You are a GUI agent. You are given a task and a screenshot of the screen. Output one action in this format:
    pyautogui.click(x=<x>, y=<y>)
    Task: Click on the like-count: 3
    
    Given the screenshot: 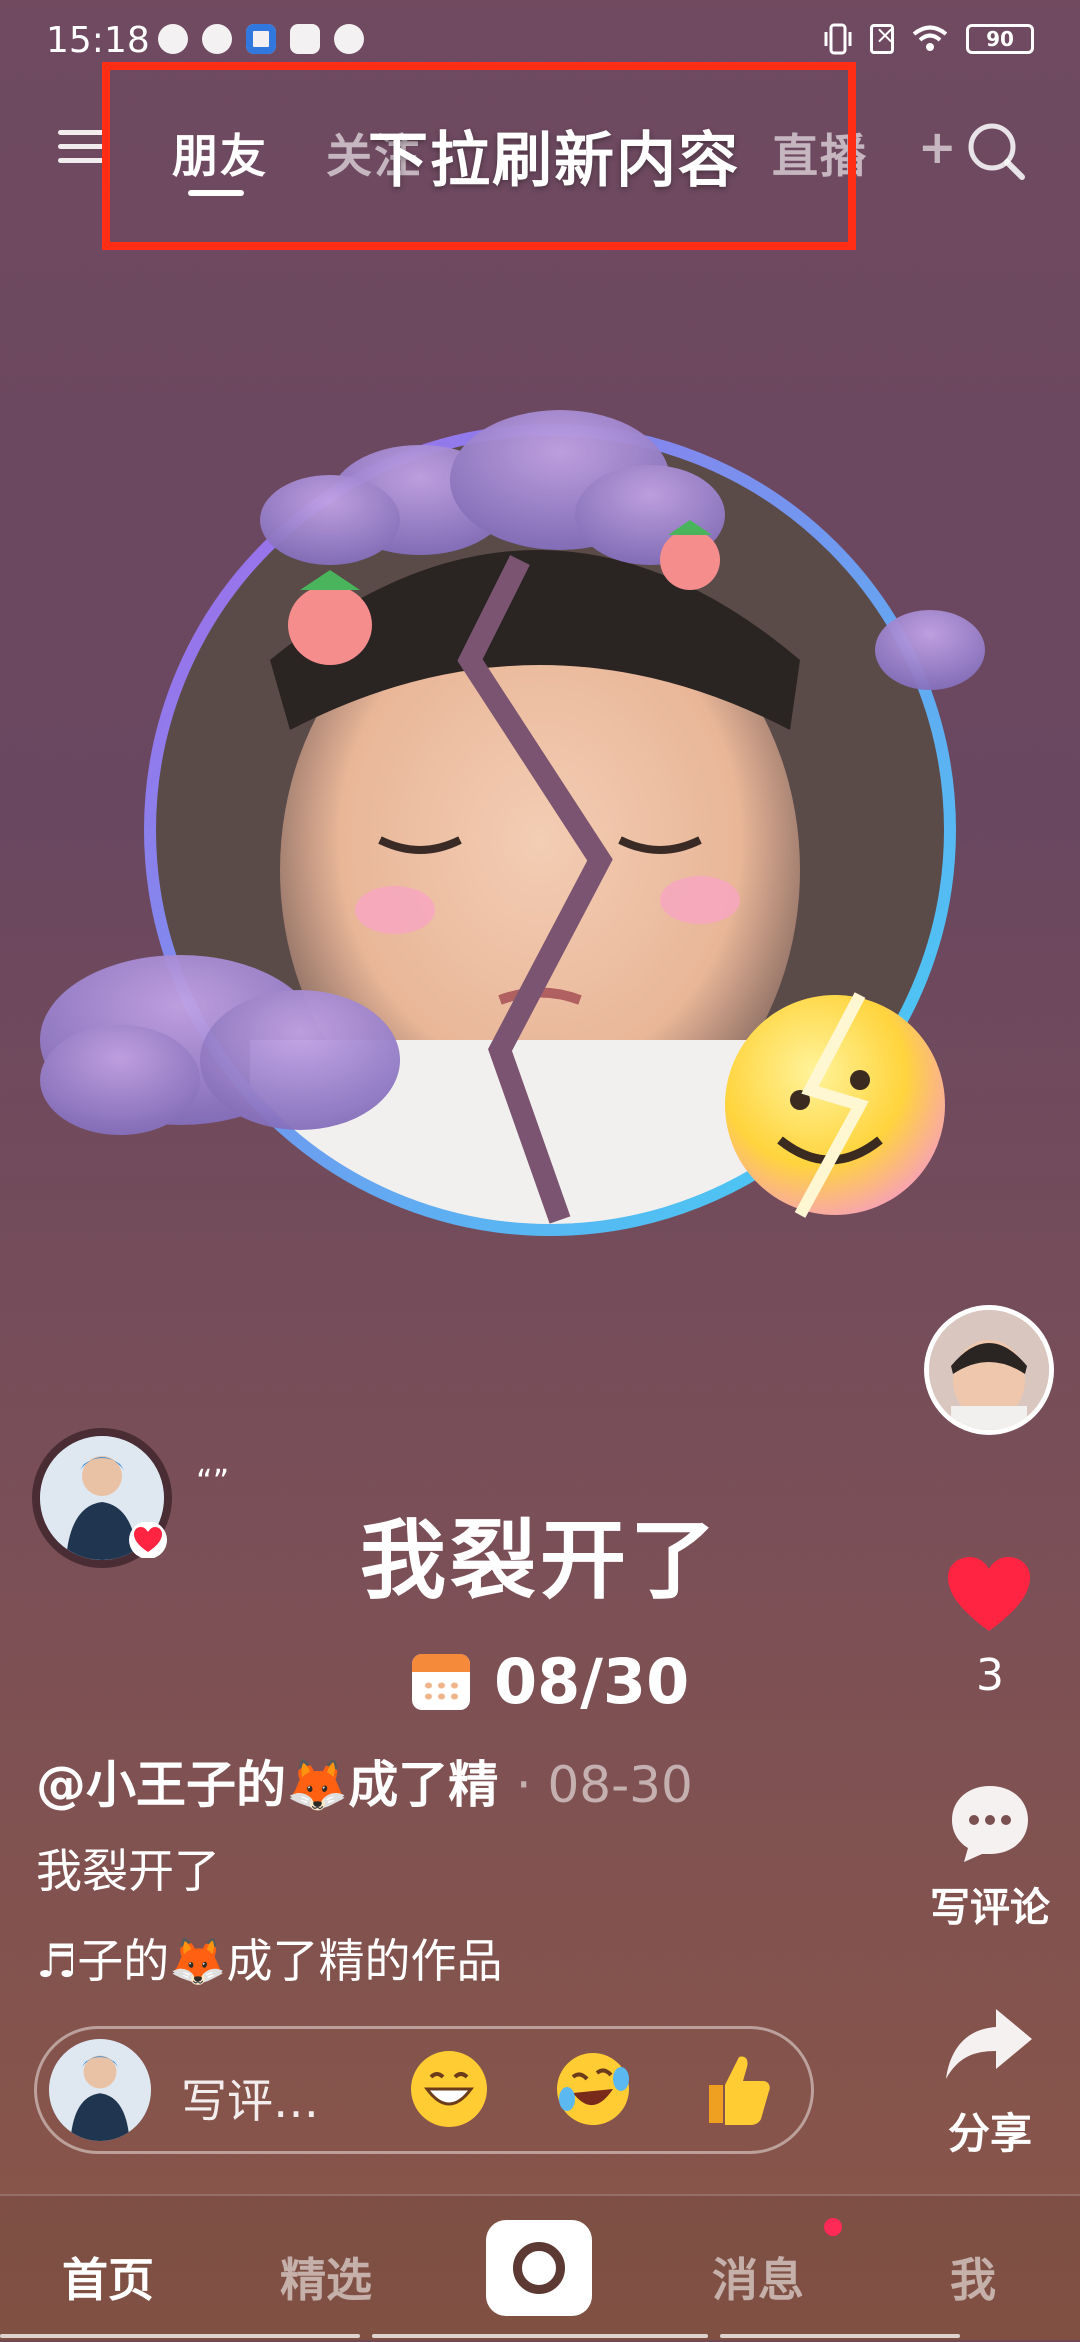 What is the action you would take?
    pyautogui.click(x=990, y=1675)
    